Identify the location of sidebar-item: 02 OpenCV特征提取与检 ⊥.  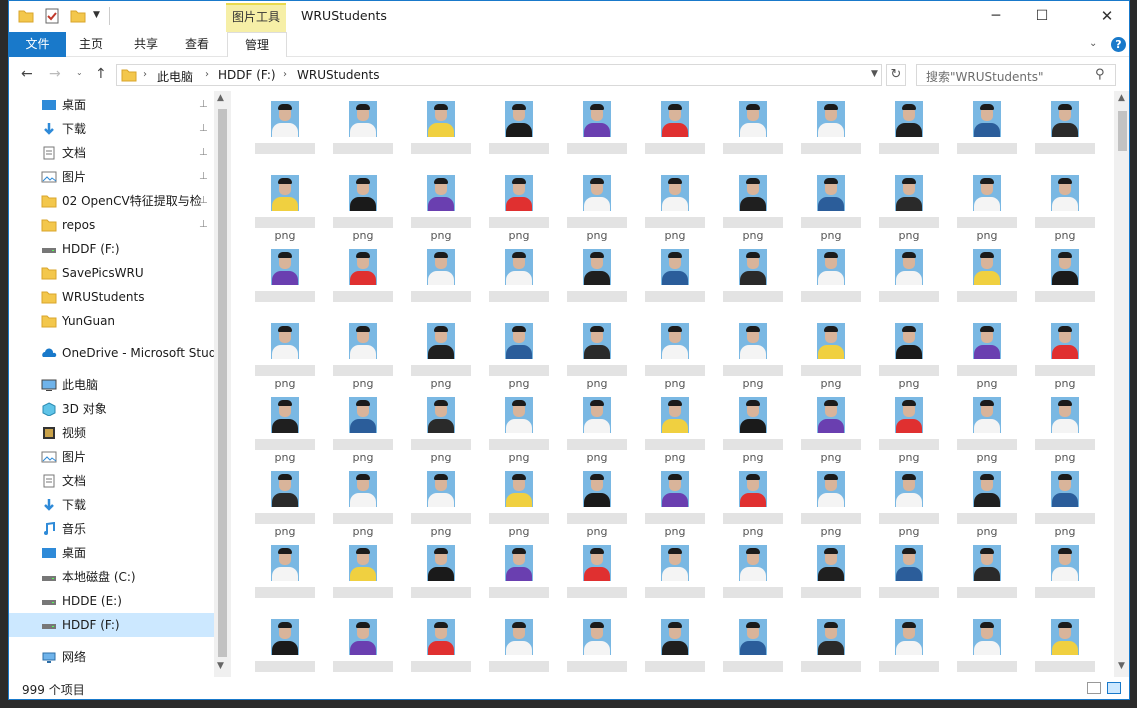
(111, 201).